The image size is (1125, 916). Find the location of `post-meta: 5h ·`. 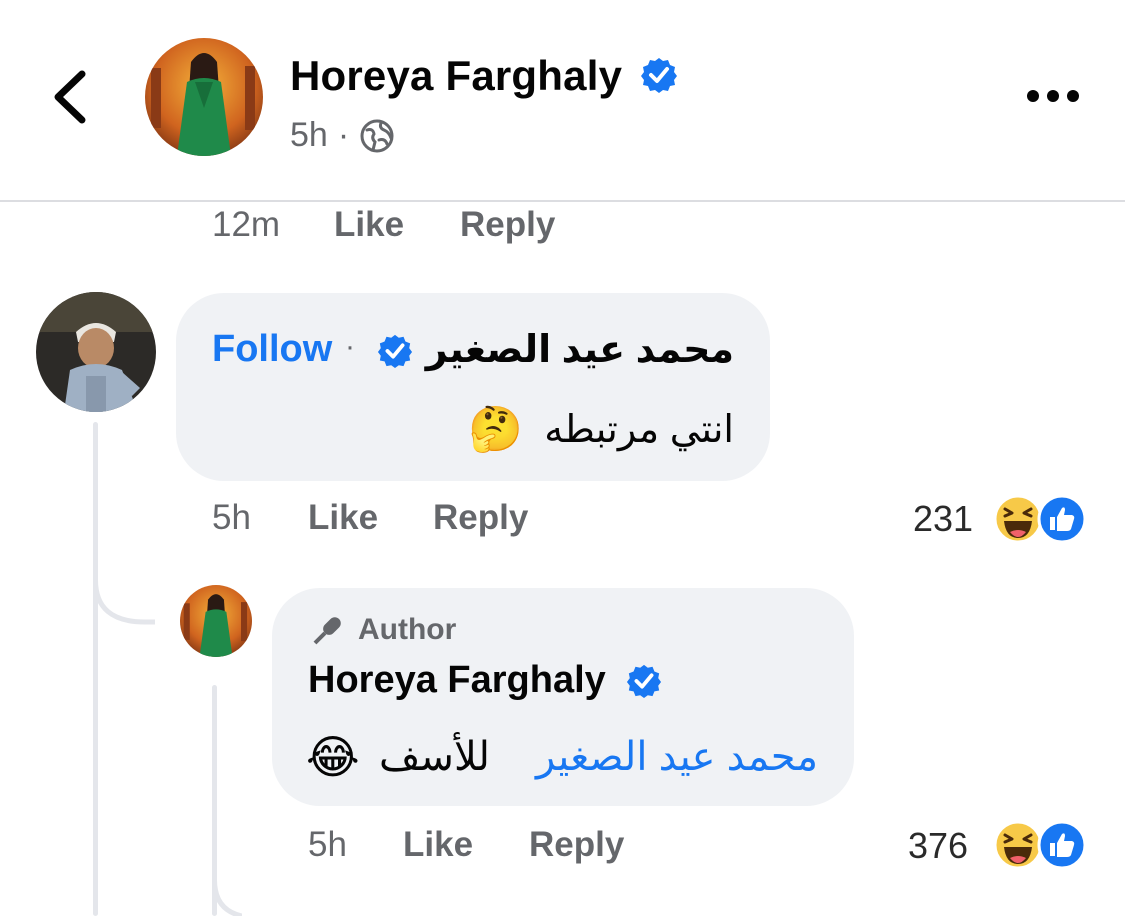

post-meta: 5h · is located at coordinates (342, 135).